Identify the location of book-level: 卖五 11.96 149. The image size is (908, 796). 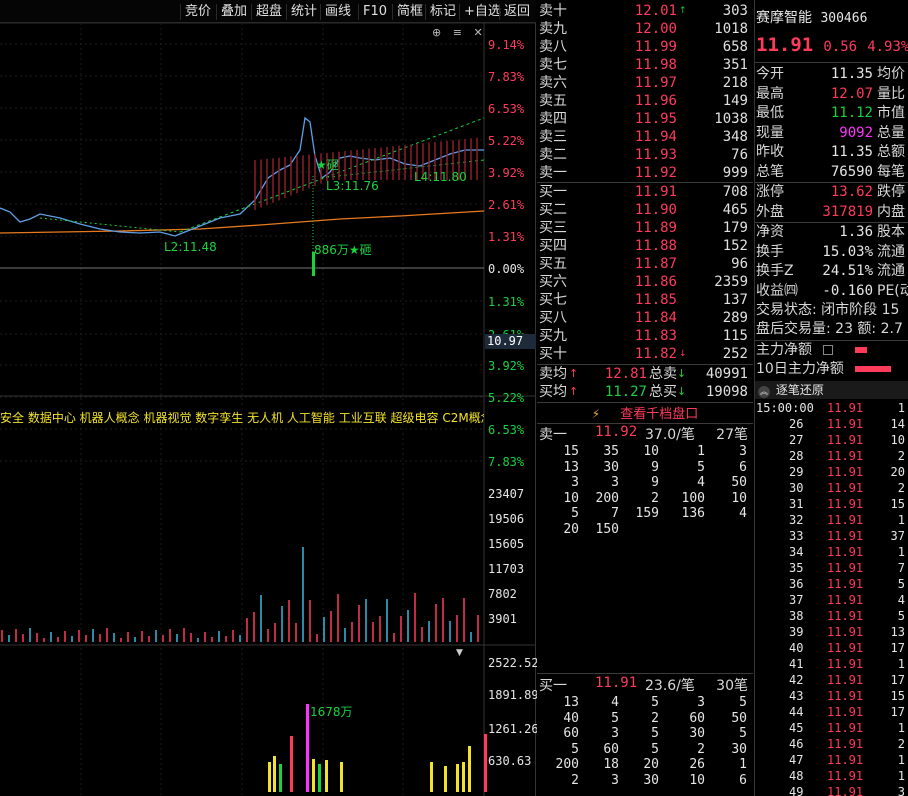
(645, 101).